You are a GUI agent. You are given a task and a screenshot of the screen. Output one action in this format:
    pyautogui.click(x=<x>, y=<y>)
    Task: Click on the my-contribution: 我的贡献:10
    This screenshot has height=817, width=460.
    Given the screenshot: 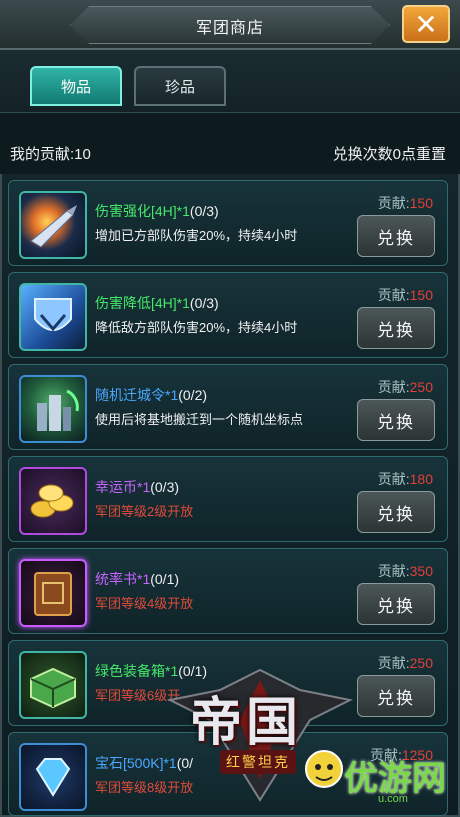 What is the action you would take?
    pyautogui.click(x=50, y=154)
    